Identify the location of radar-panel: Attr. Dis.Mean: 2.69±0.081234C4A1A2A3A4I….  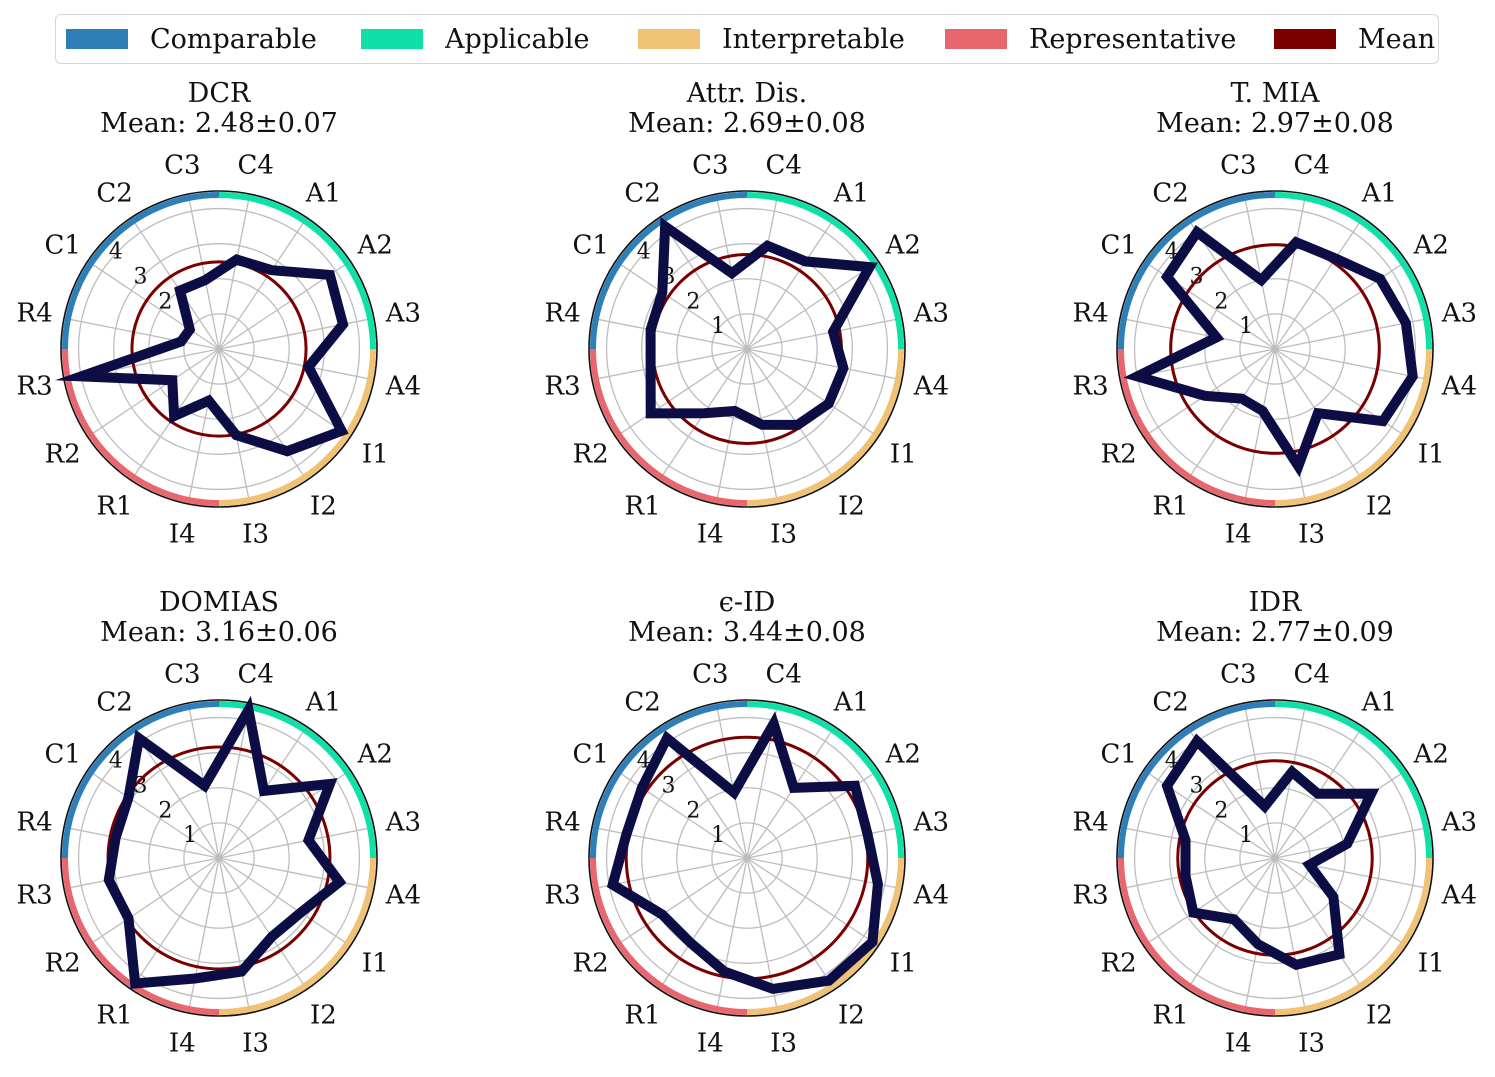
(747, 313).